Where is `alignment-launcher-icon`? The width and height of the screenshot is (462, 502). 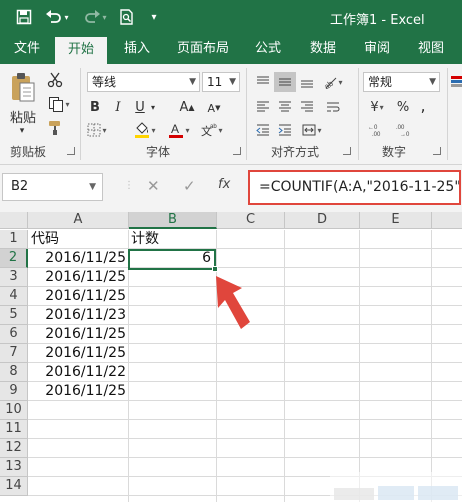
alignment-launcher-icon is located at coordinates (347, 151).